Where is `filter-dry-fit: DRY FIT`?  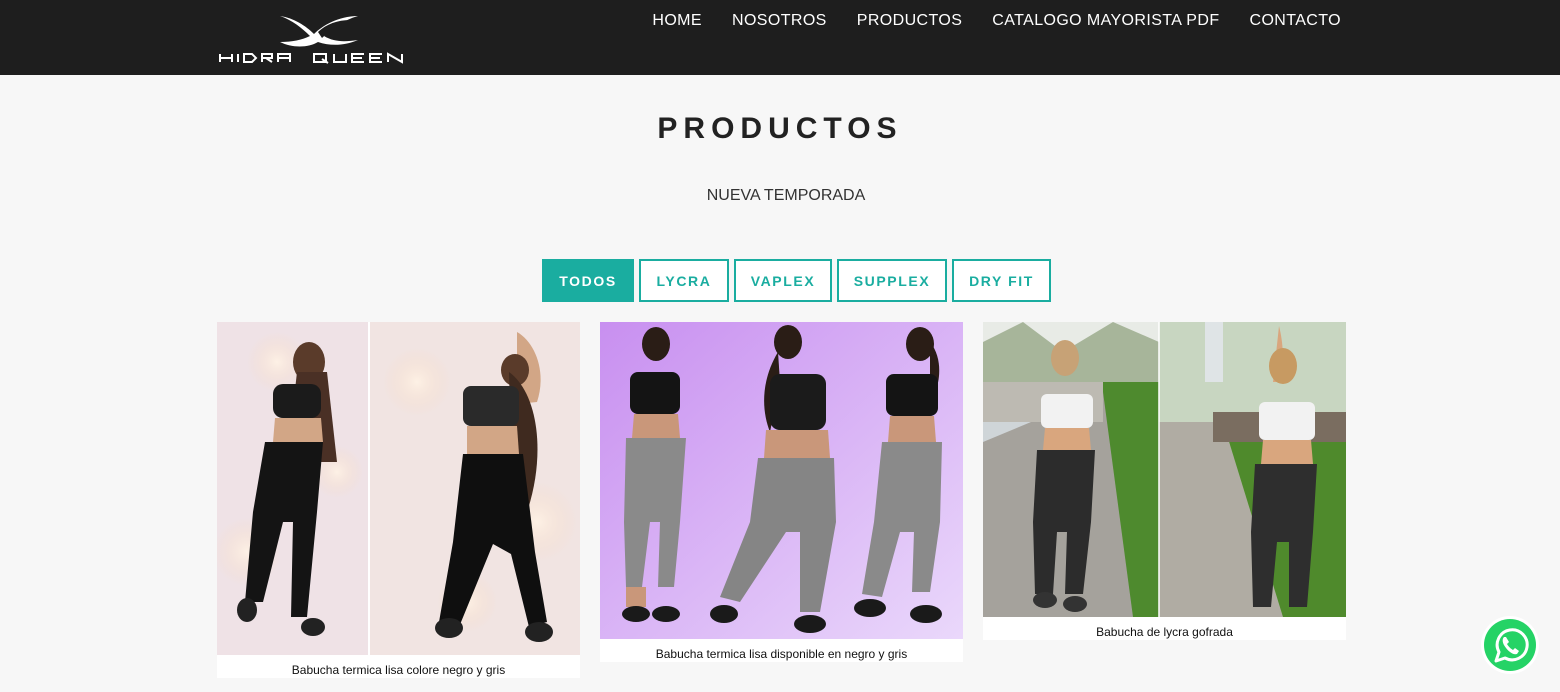 filter-dry-fit: DRY FIT is located at coordinates (1001, 280).